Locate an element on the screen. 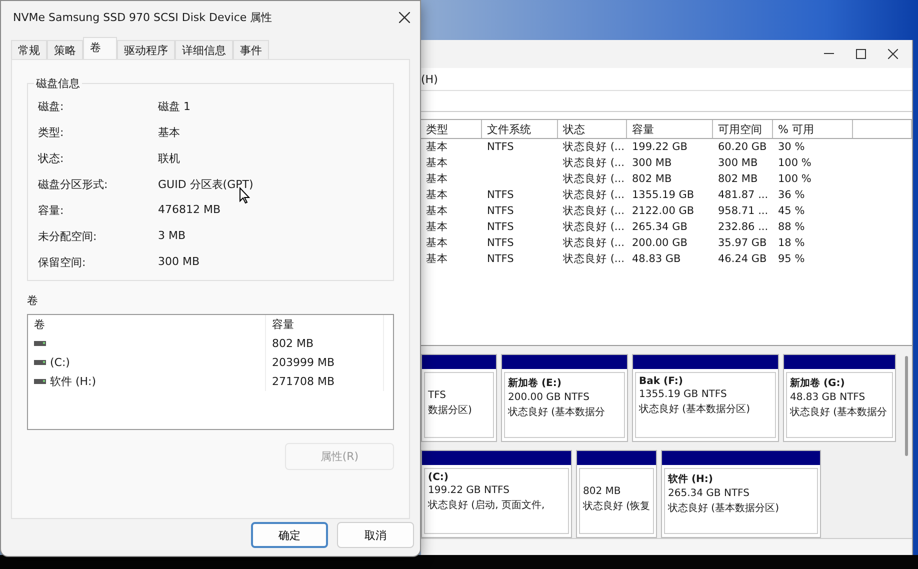 The image size is (918, 569). table-cell-text: 36 % is located at coordinates (791, 195).